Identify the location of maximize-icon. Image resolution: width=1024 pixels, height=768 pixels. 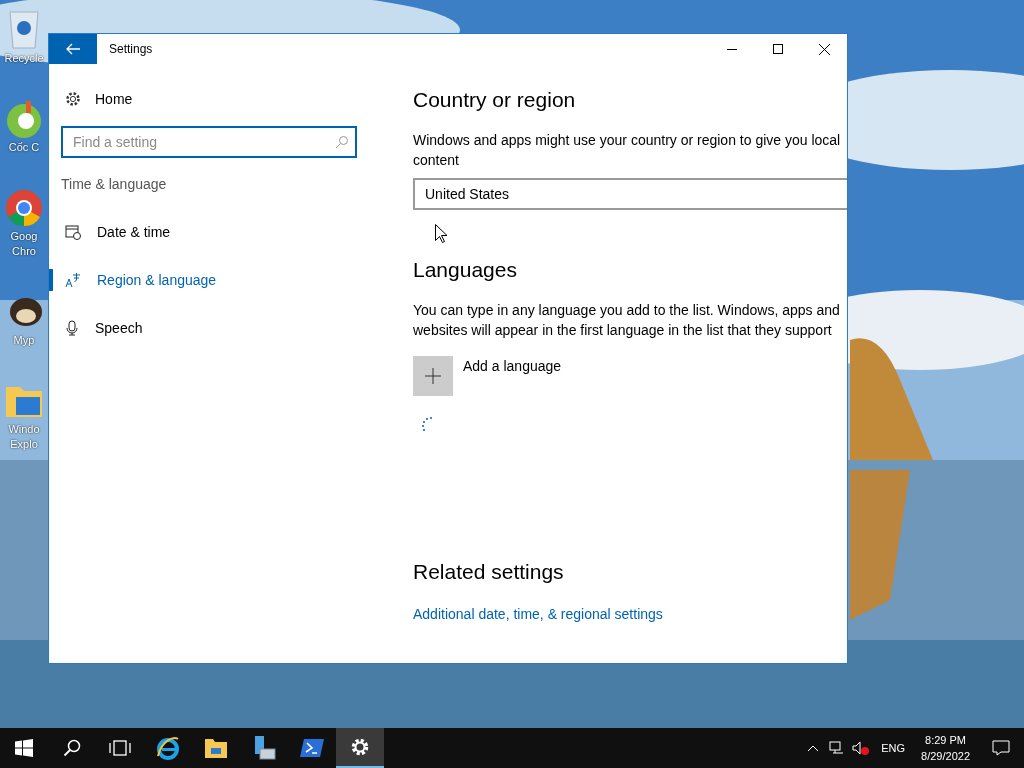
(778, 49).